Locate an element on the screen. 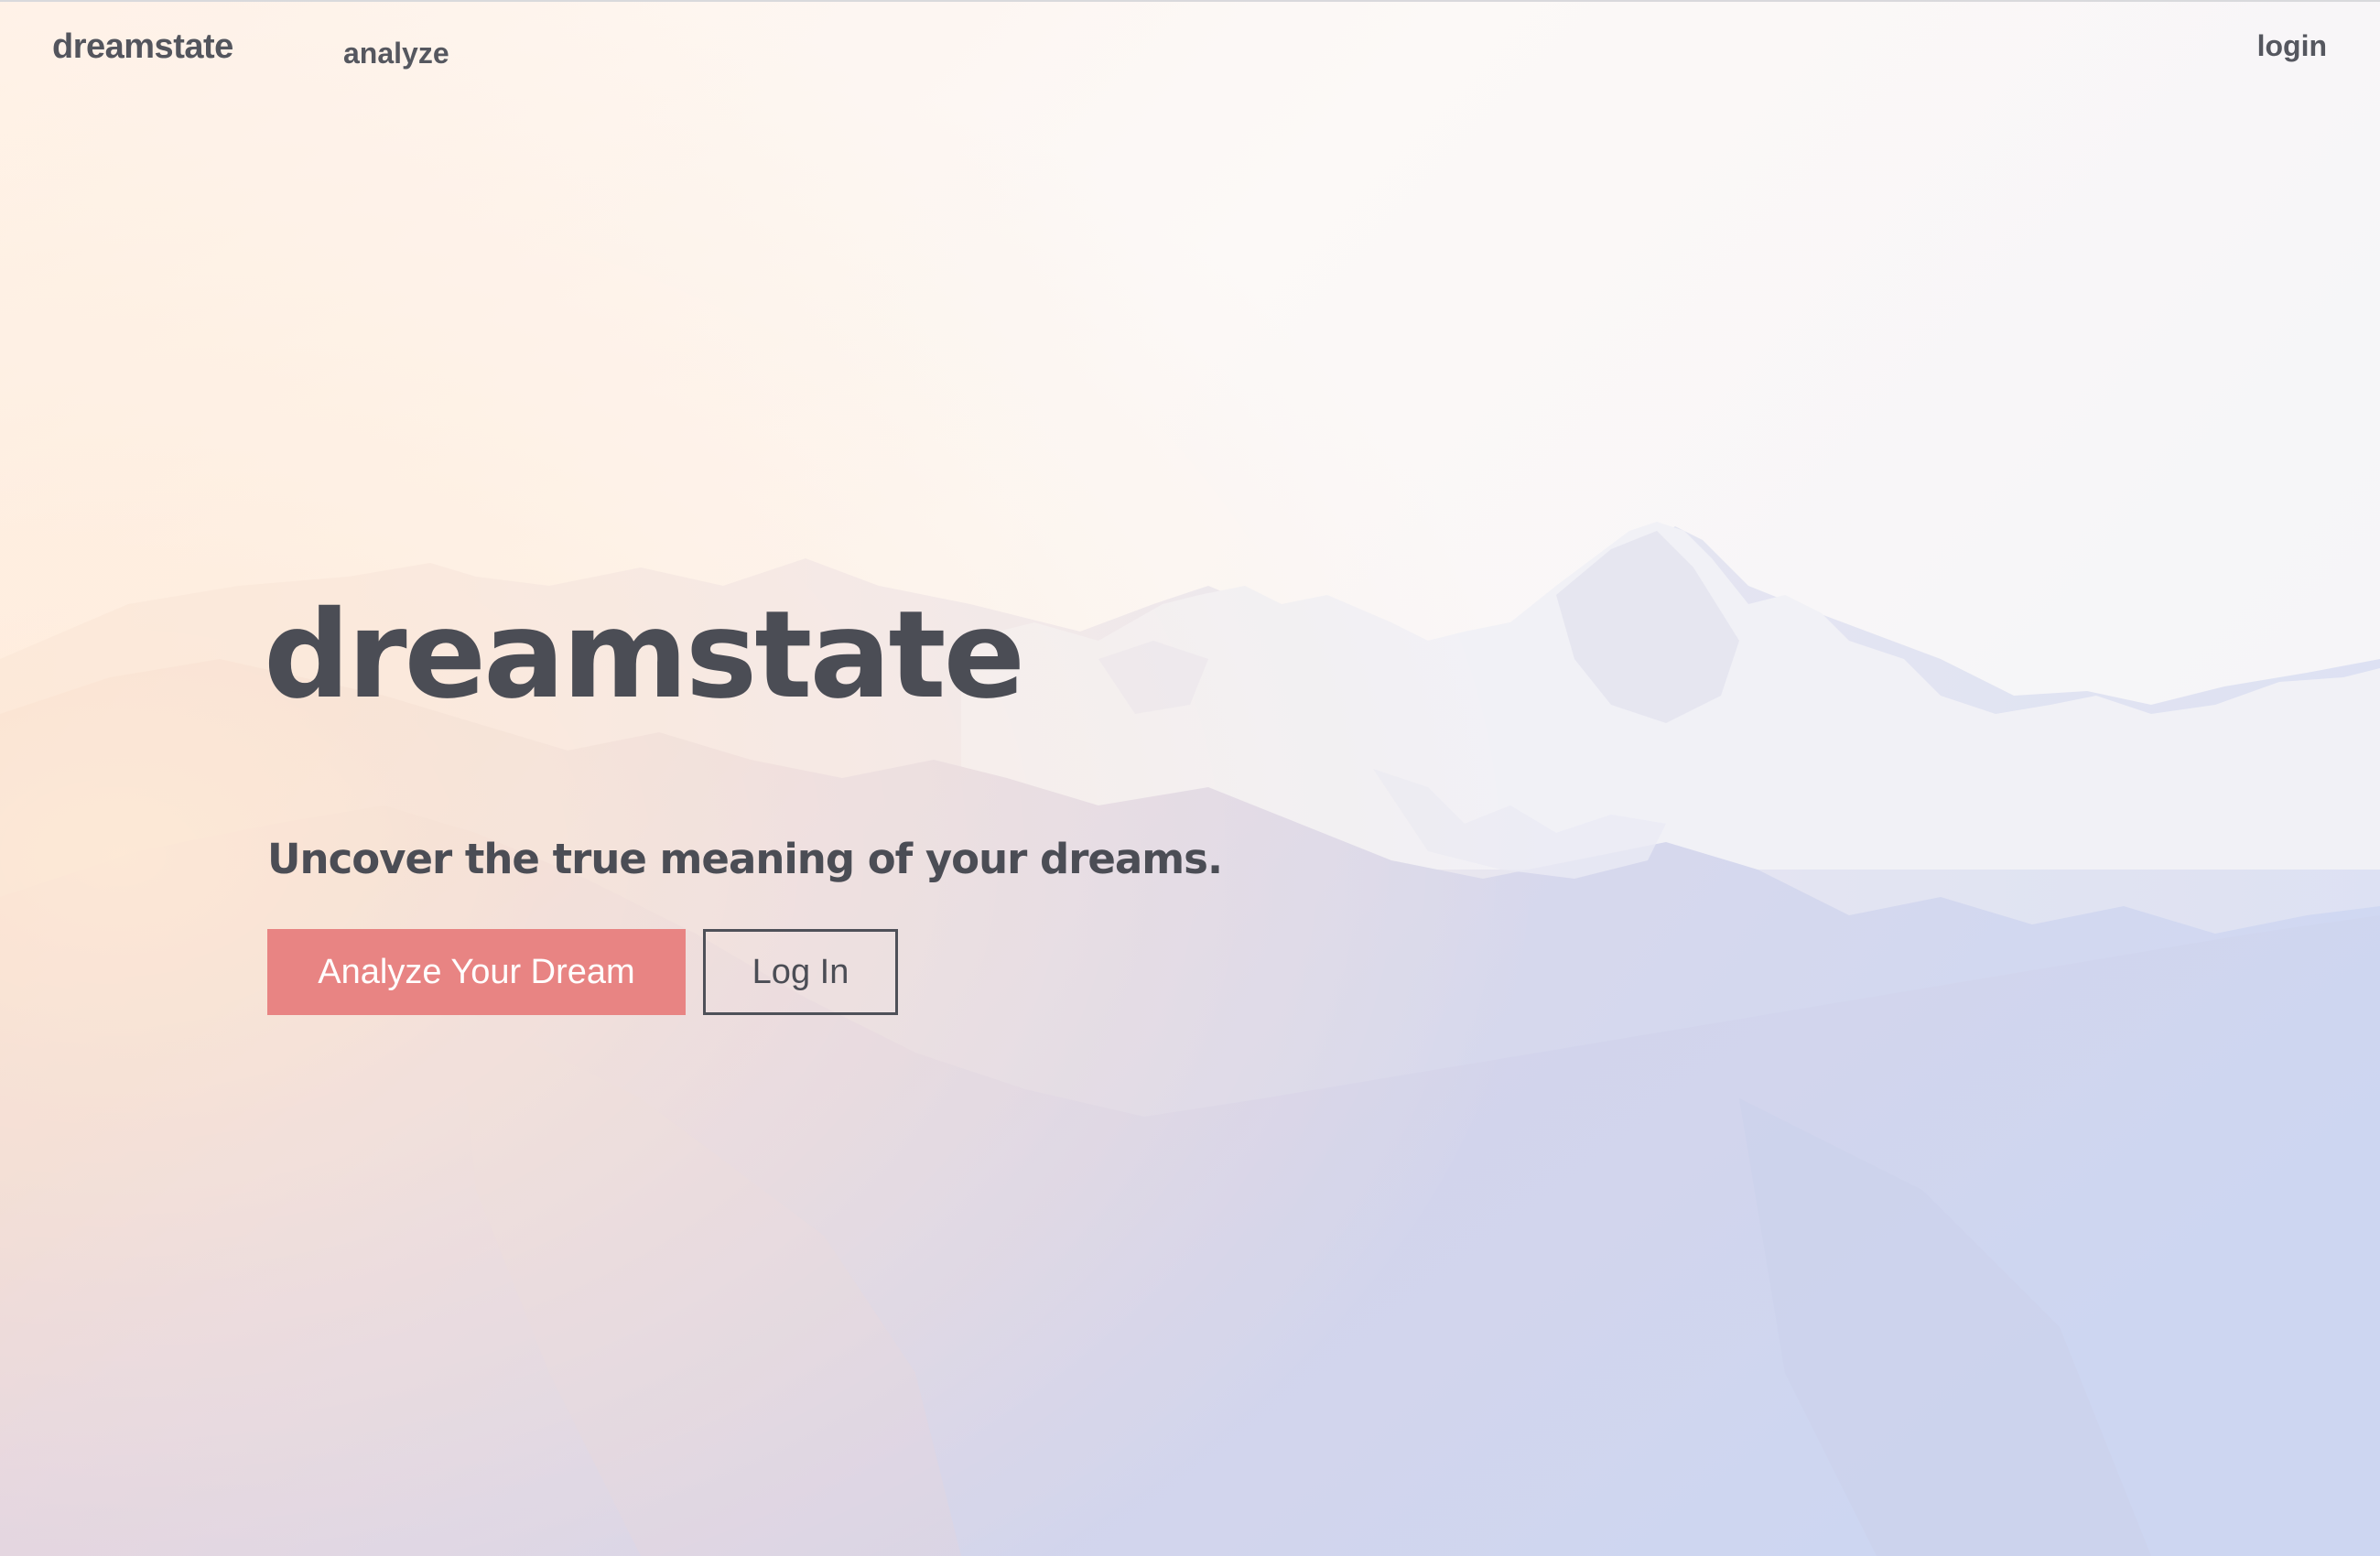  nav-link-analyze: analyze is located at coordinates (396, 53).